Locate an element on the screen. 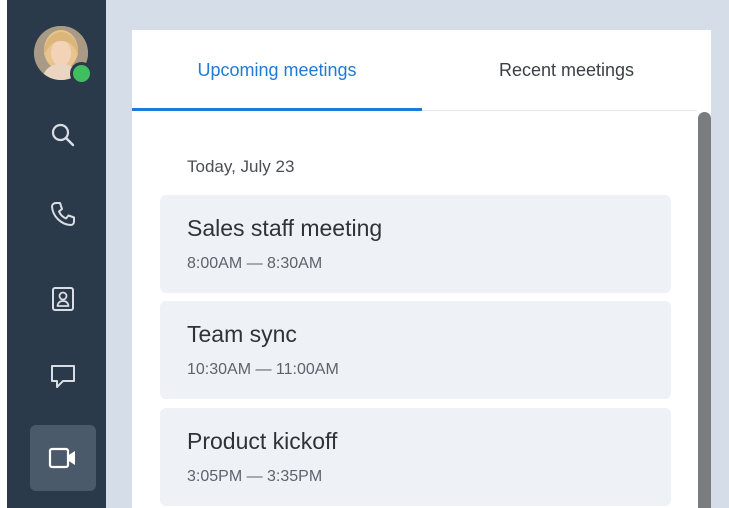  meeting-title: Team sync is located at coordinates (242, 334).